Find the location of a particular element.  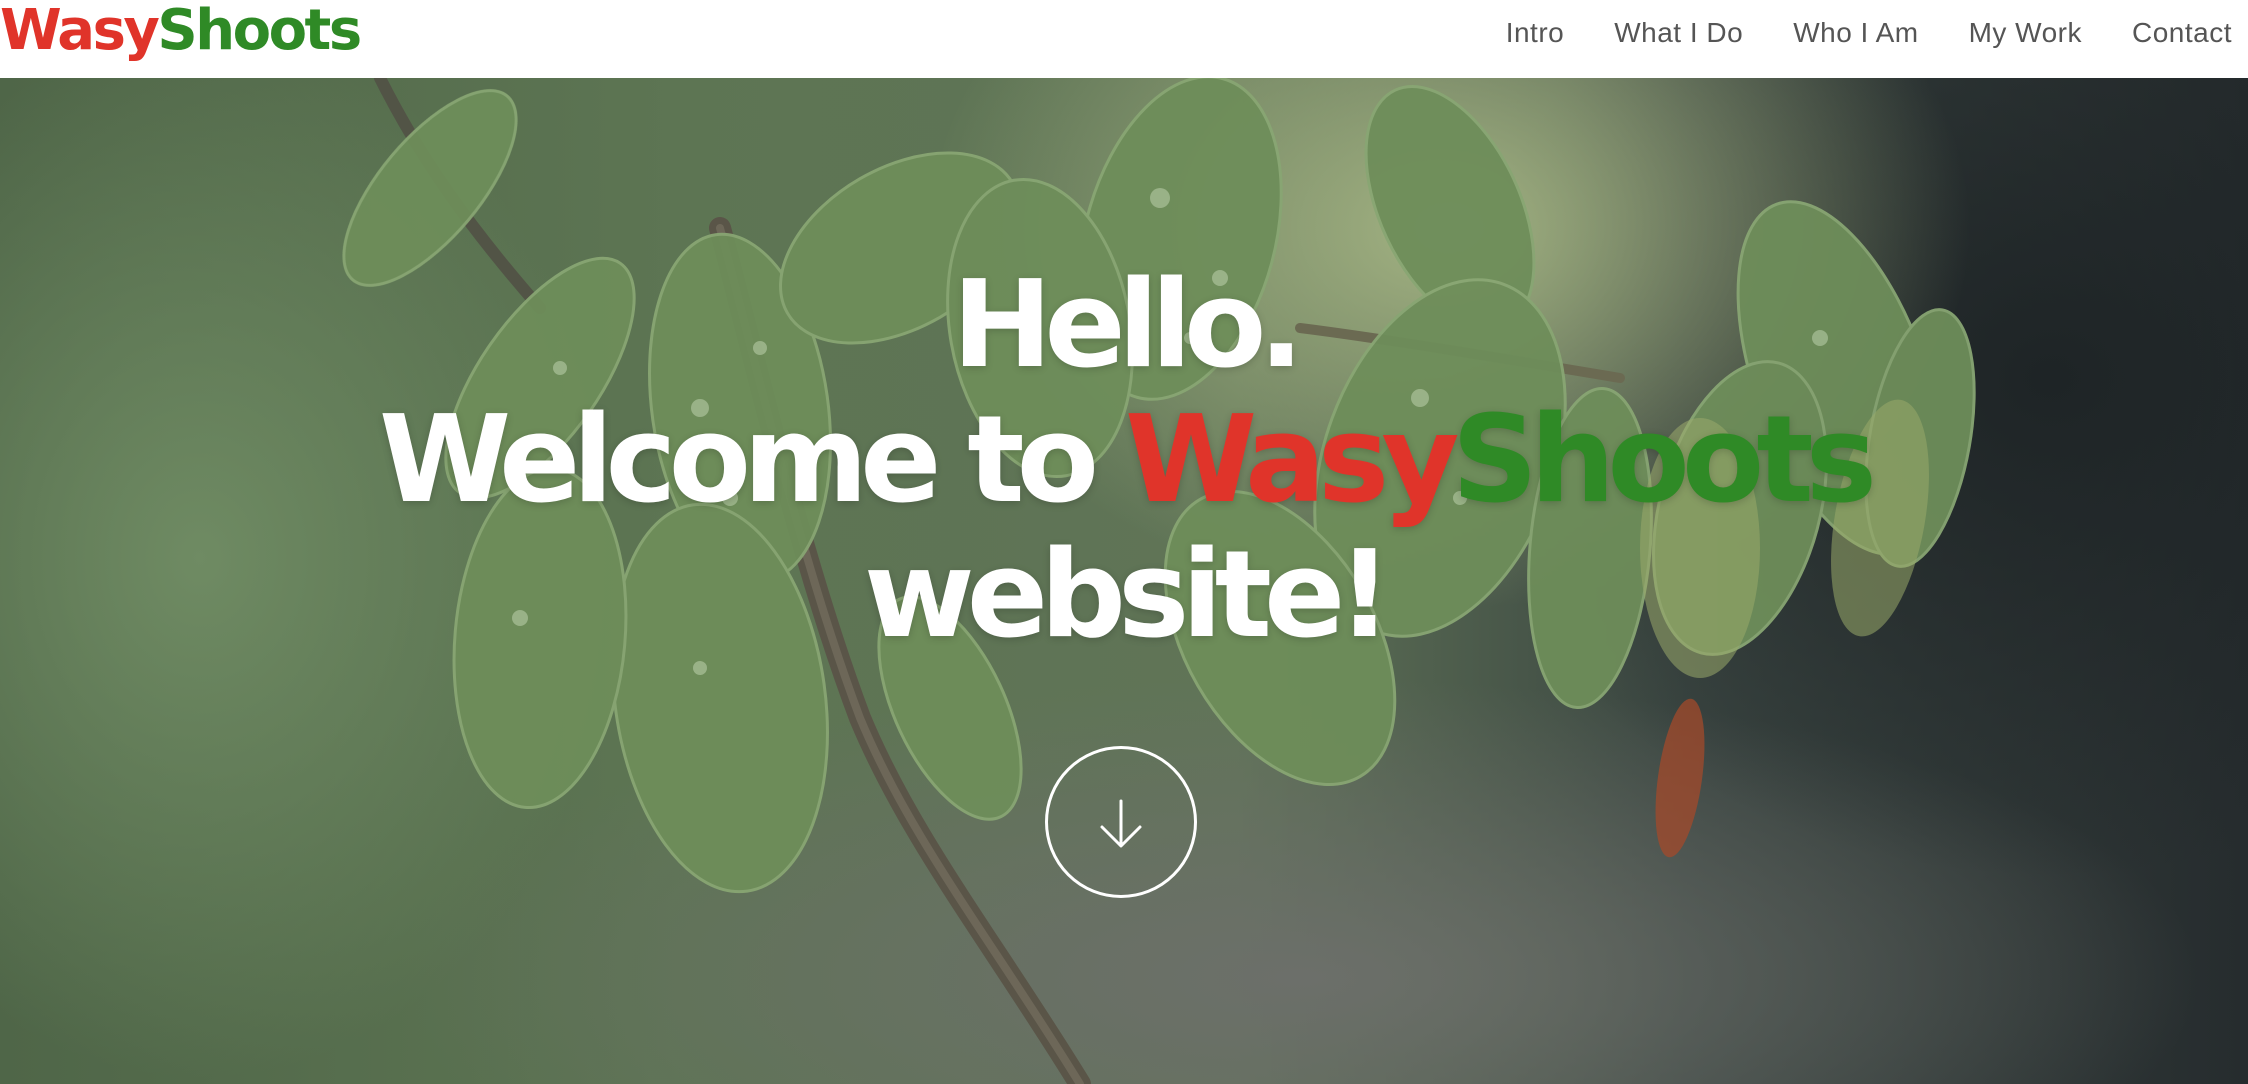

logo-part-shoots: Shoots is located at coordinates (259, 31).